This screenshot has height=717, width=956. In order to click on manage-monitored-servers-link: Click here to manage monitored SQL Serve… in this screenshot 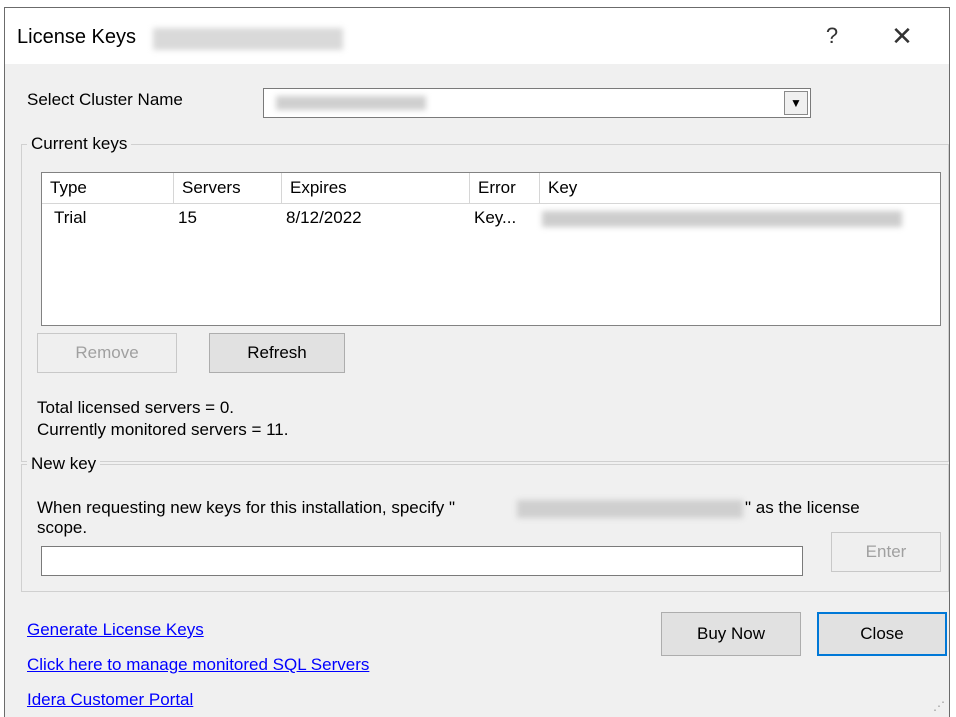, I will do `click(198, 665)`.